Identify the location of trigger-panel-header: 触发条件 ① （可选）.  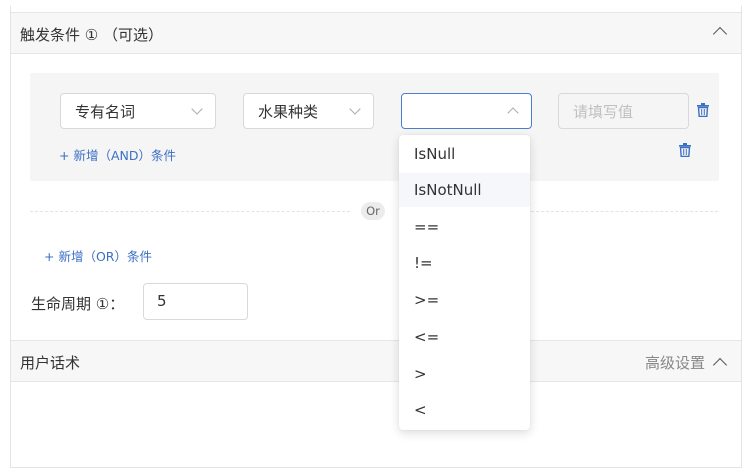
(376, 33).